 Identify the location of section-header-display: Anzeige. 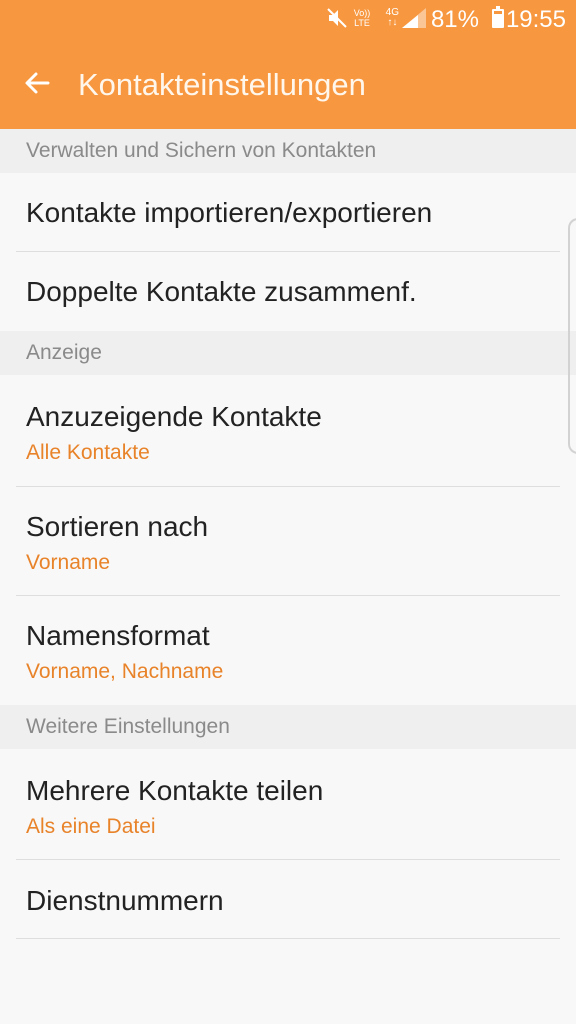
(288, 353).